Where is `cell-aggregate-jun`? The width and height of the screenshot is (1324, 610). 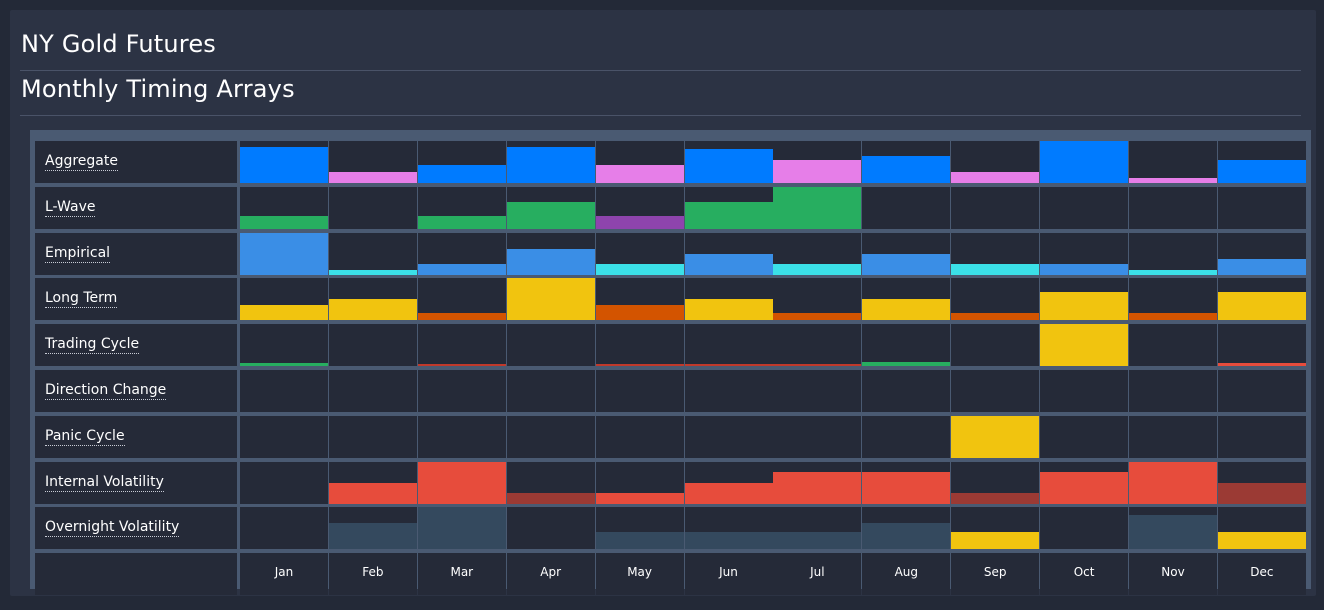
cell-aggregate-jun is located at coordinates (728, 162).